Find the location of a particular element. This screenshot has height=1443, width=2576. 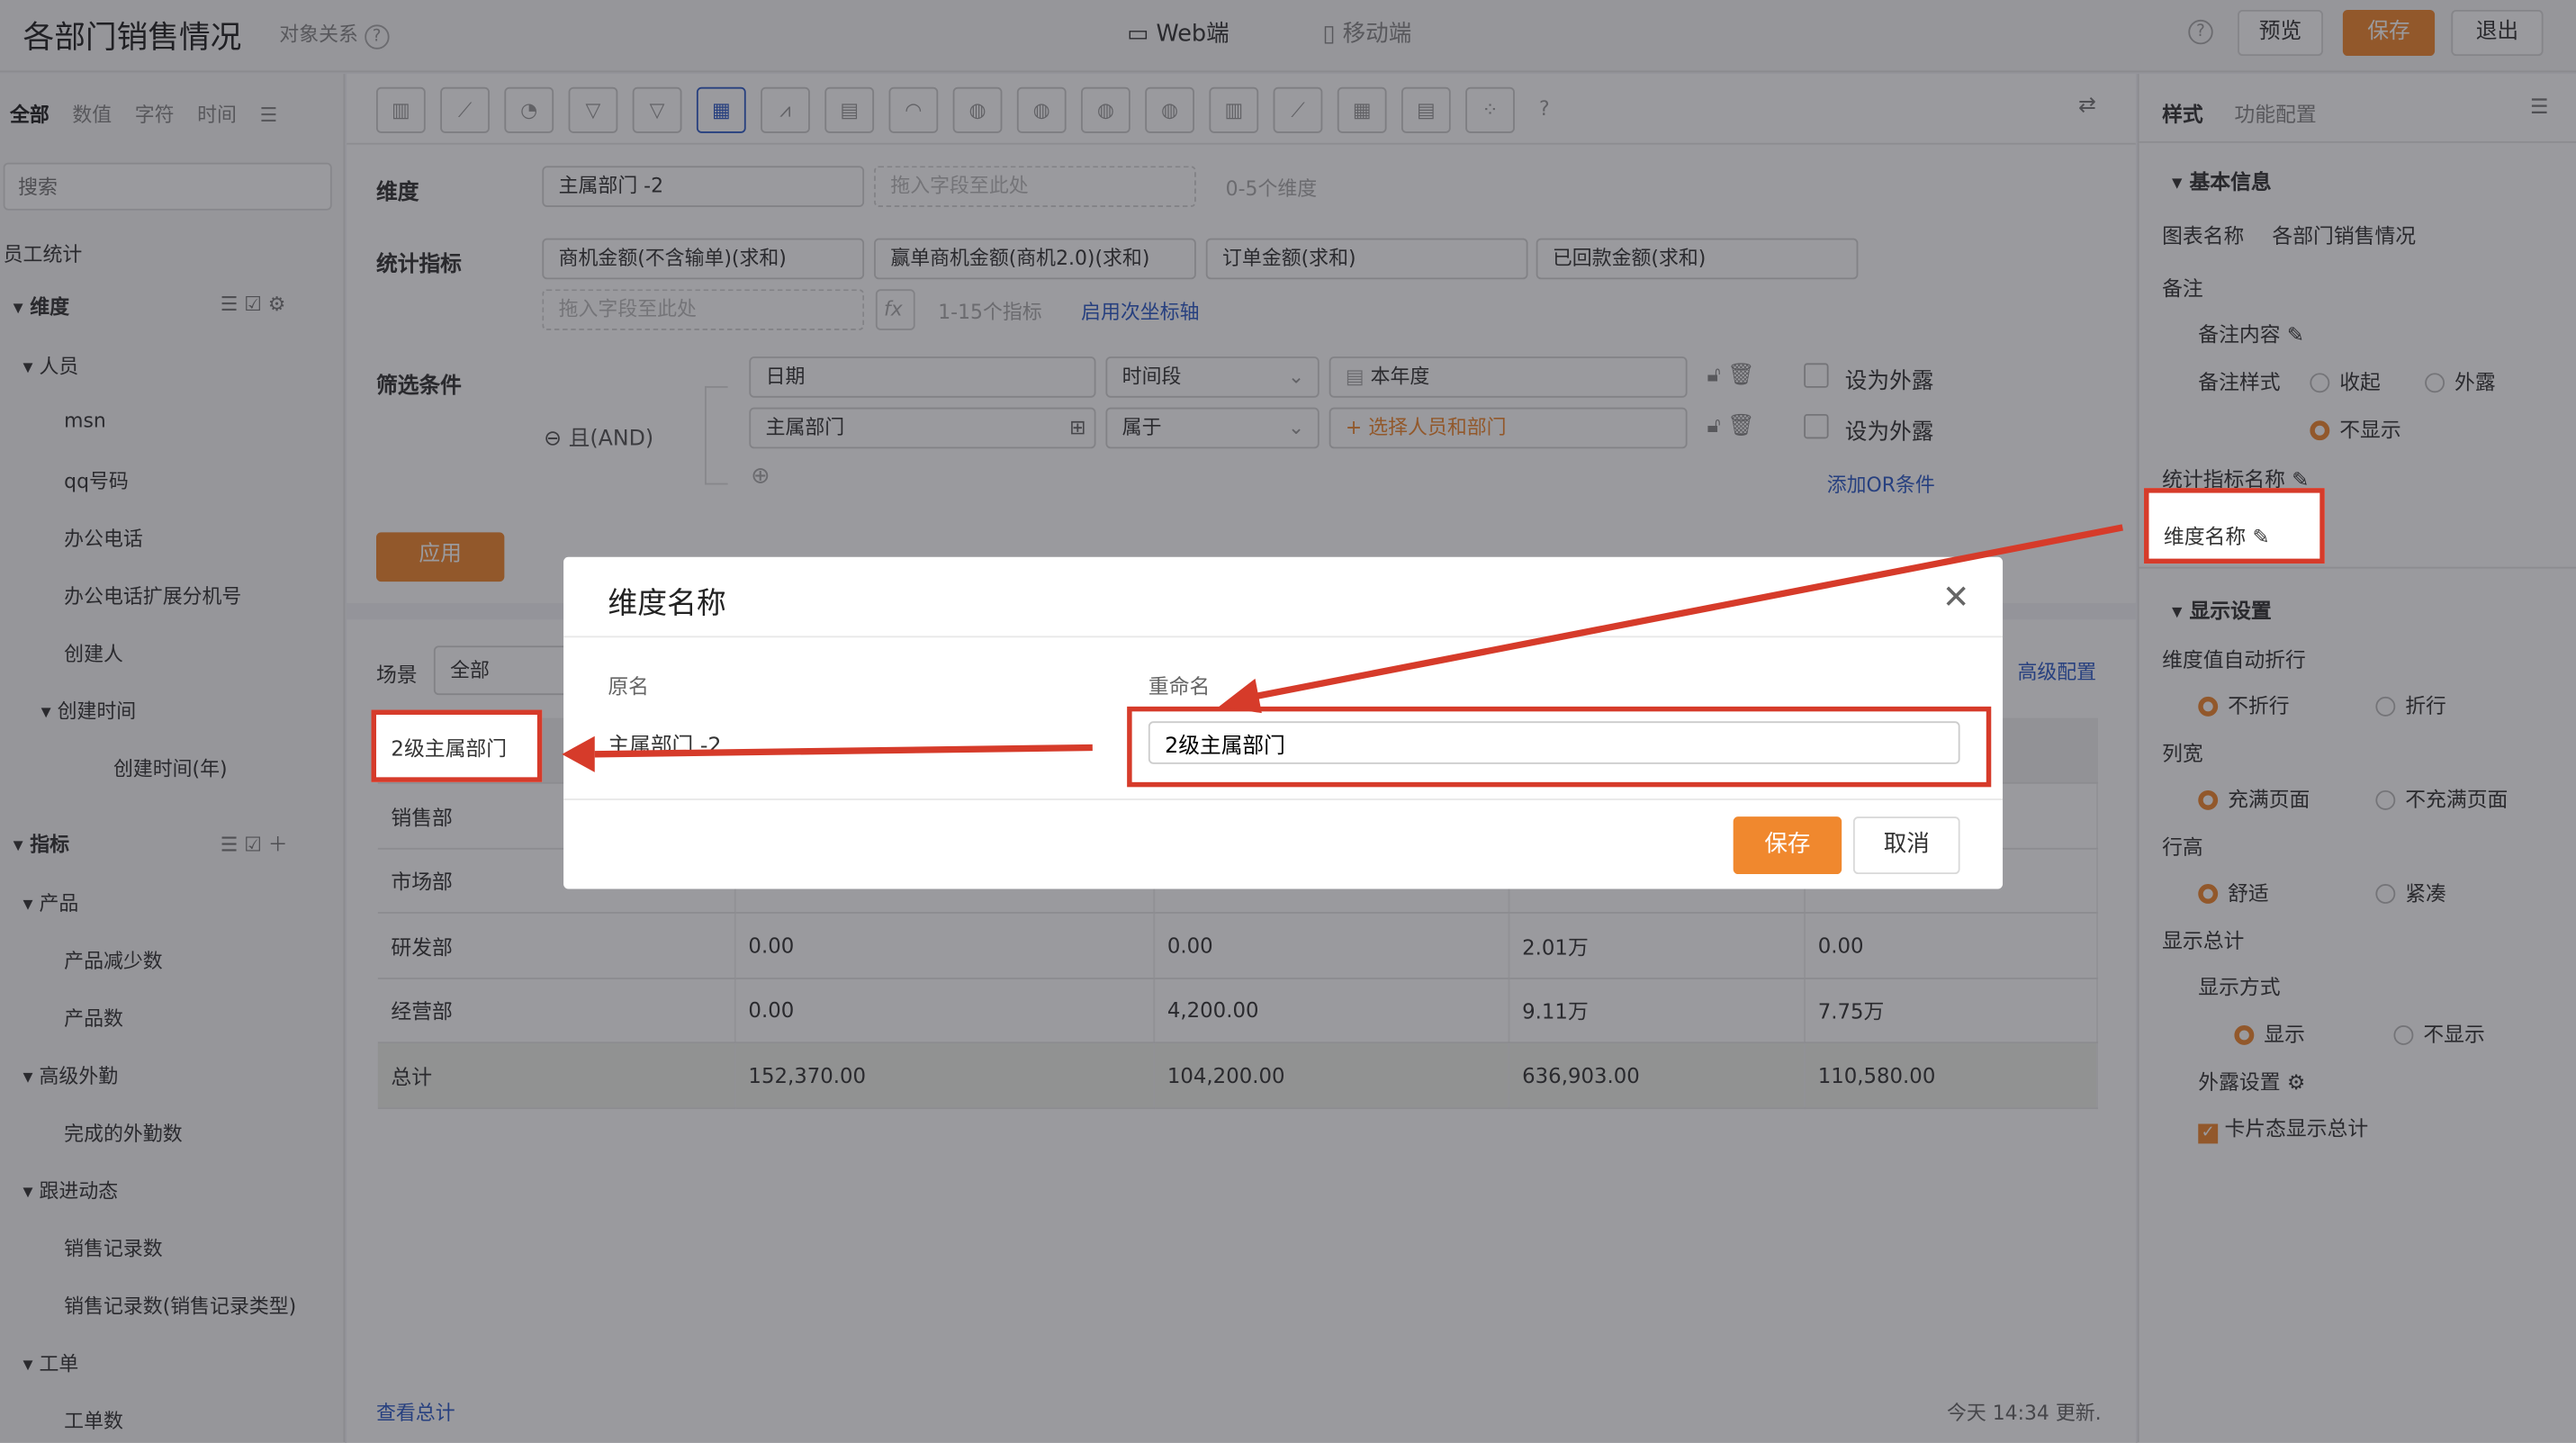

annotation-arrows is located at coordinates (1342, 648).